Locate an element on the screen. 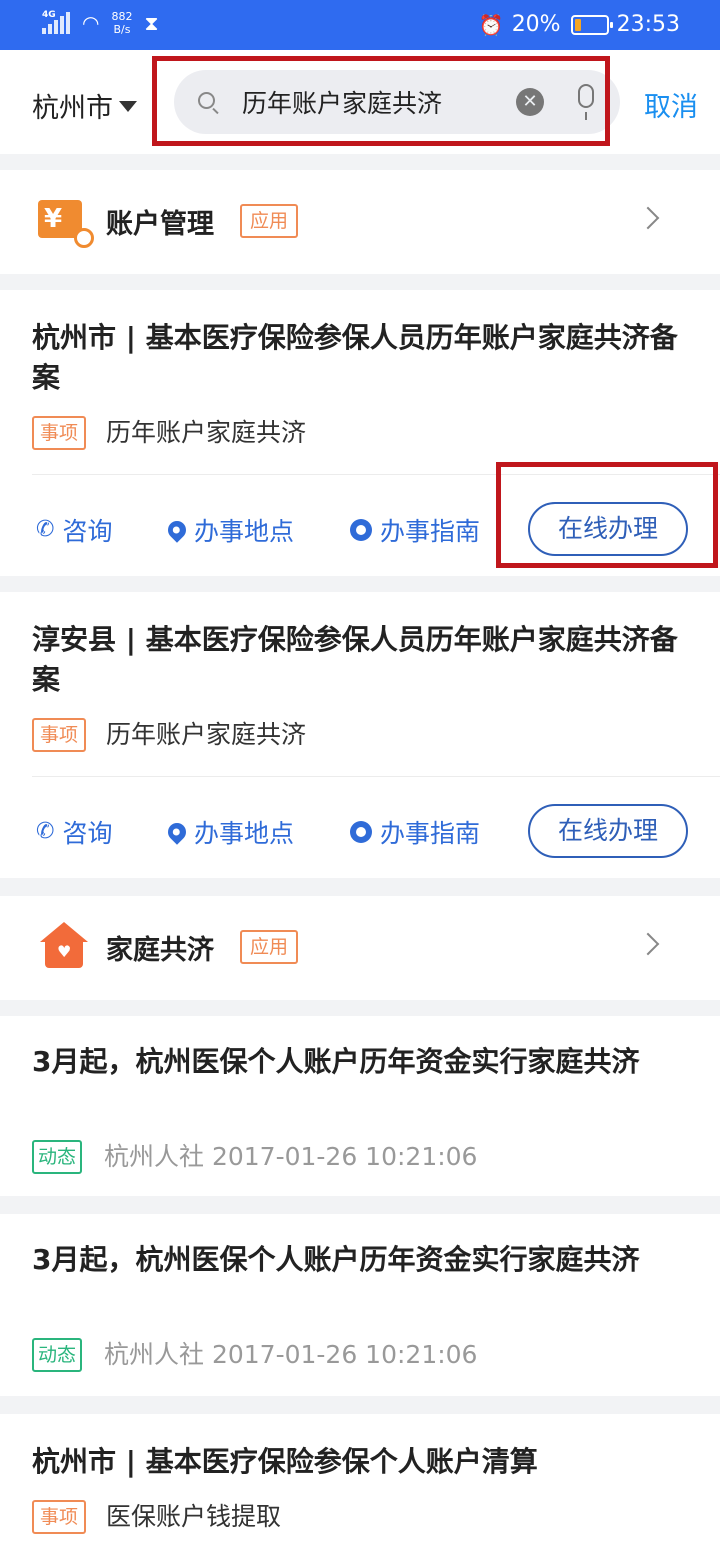 Image resolution: width=720 pixels, height=1560 pixels. account-money-search-icon: ¥ is located at coordinates (66, 224).